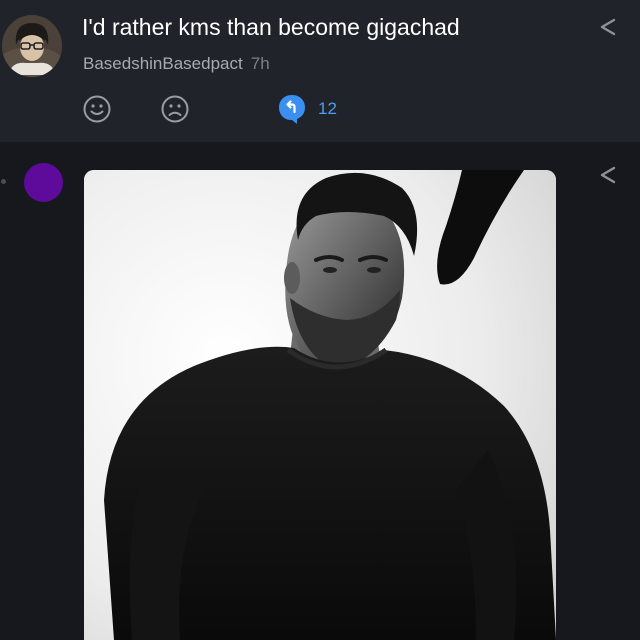 This screenshot has width=640, height=640. What do you see at coordinates (3, 181) in the screenshot?
I see `thread-indicator` at bounding box center [3, 181].